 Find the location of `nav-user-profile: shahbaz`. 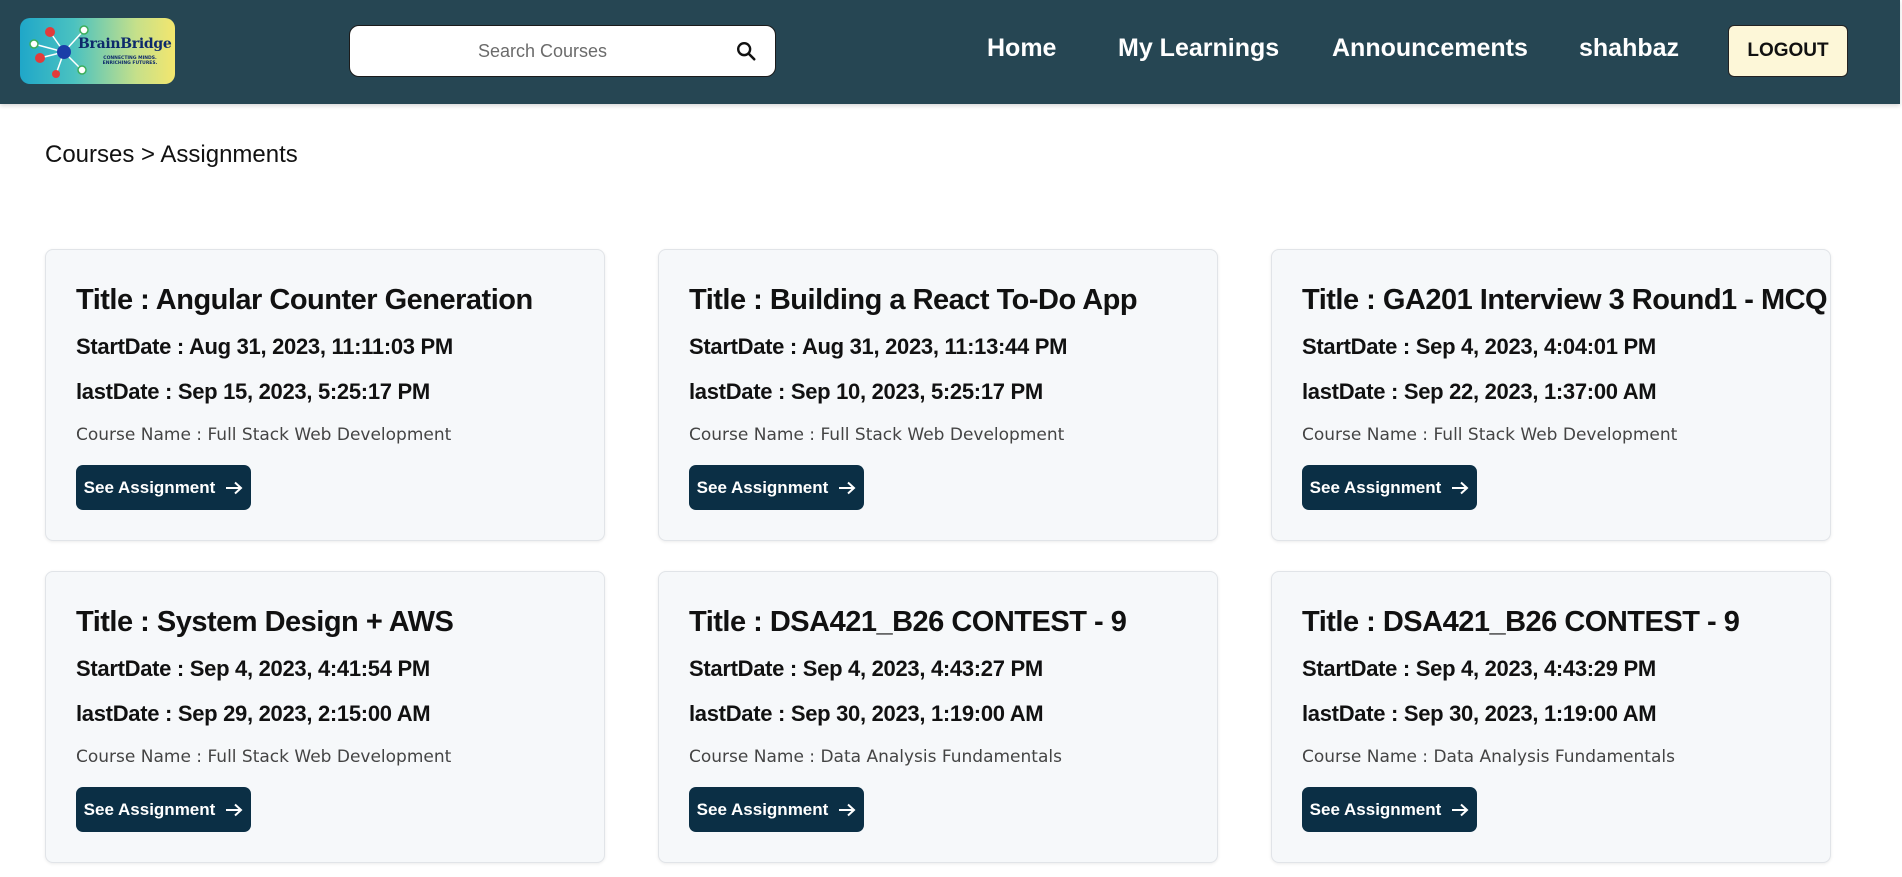

nav-user-profile: shahbaz is located at coordinates (1629, 48).